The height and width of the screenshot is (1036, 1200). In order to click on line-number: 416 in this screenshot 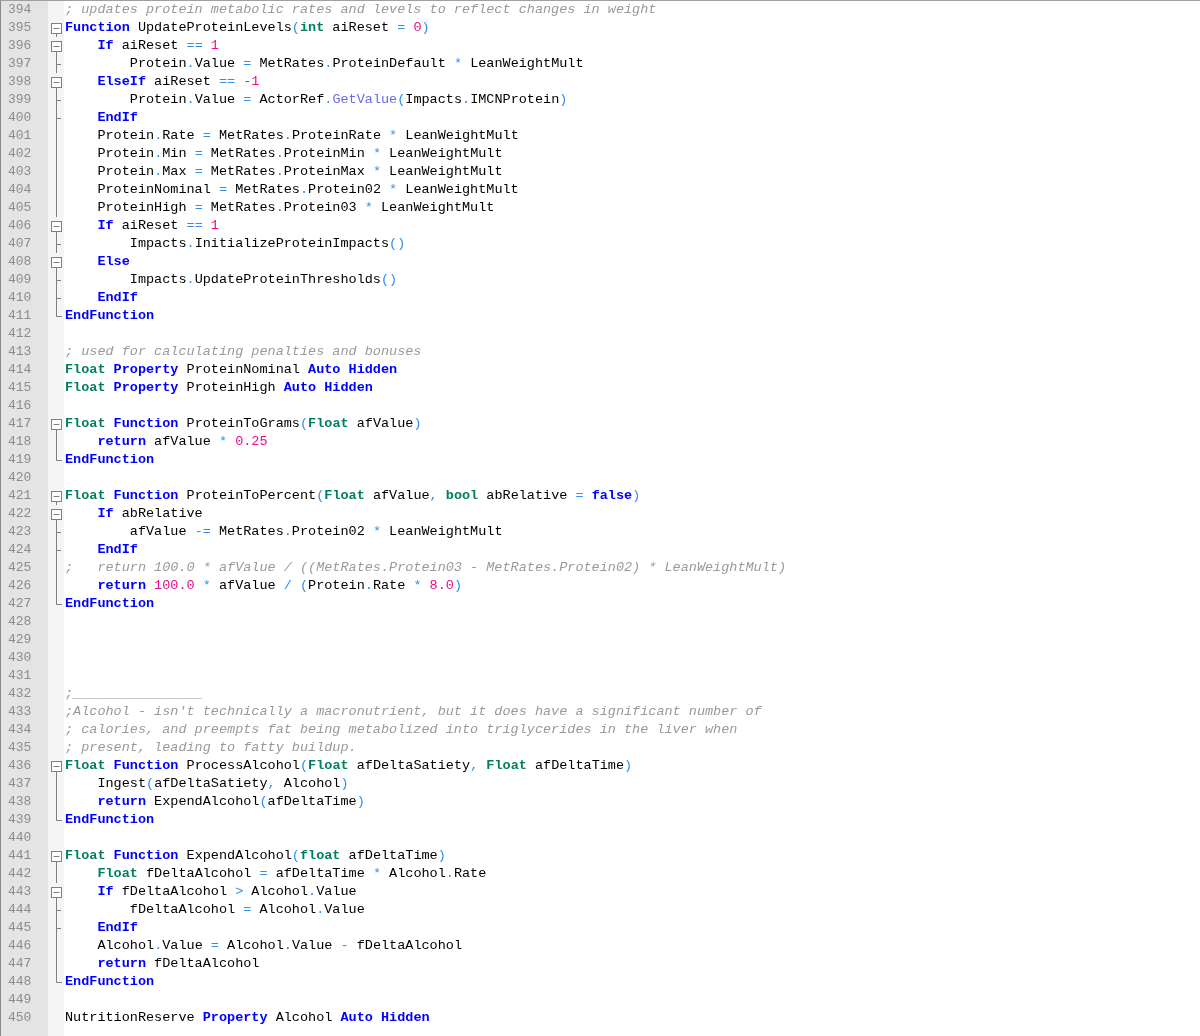, I will do `click(20, 406)`.